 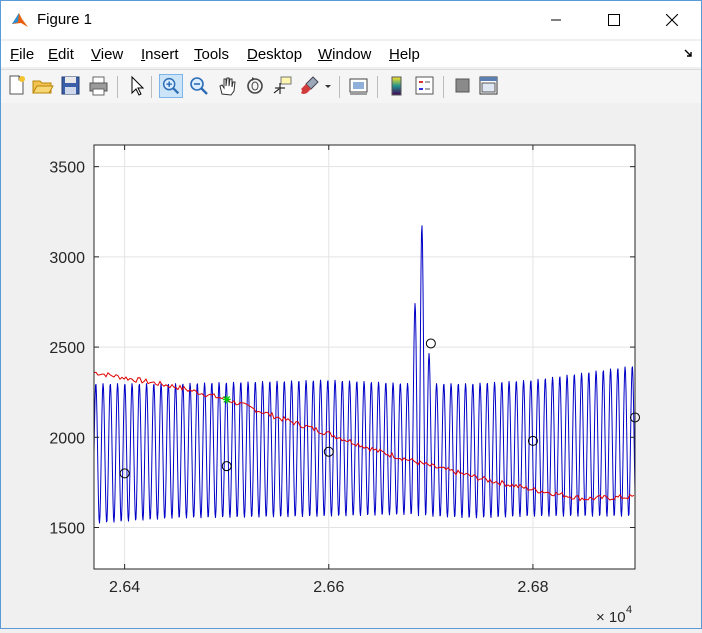 I want to click on zoom-in-icon, so click(x=171, y=86).